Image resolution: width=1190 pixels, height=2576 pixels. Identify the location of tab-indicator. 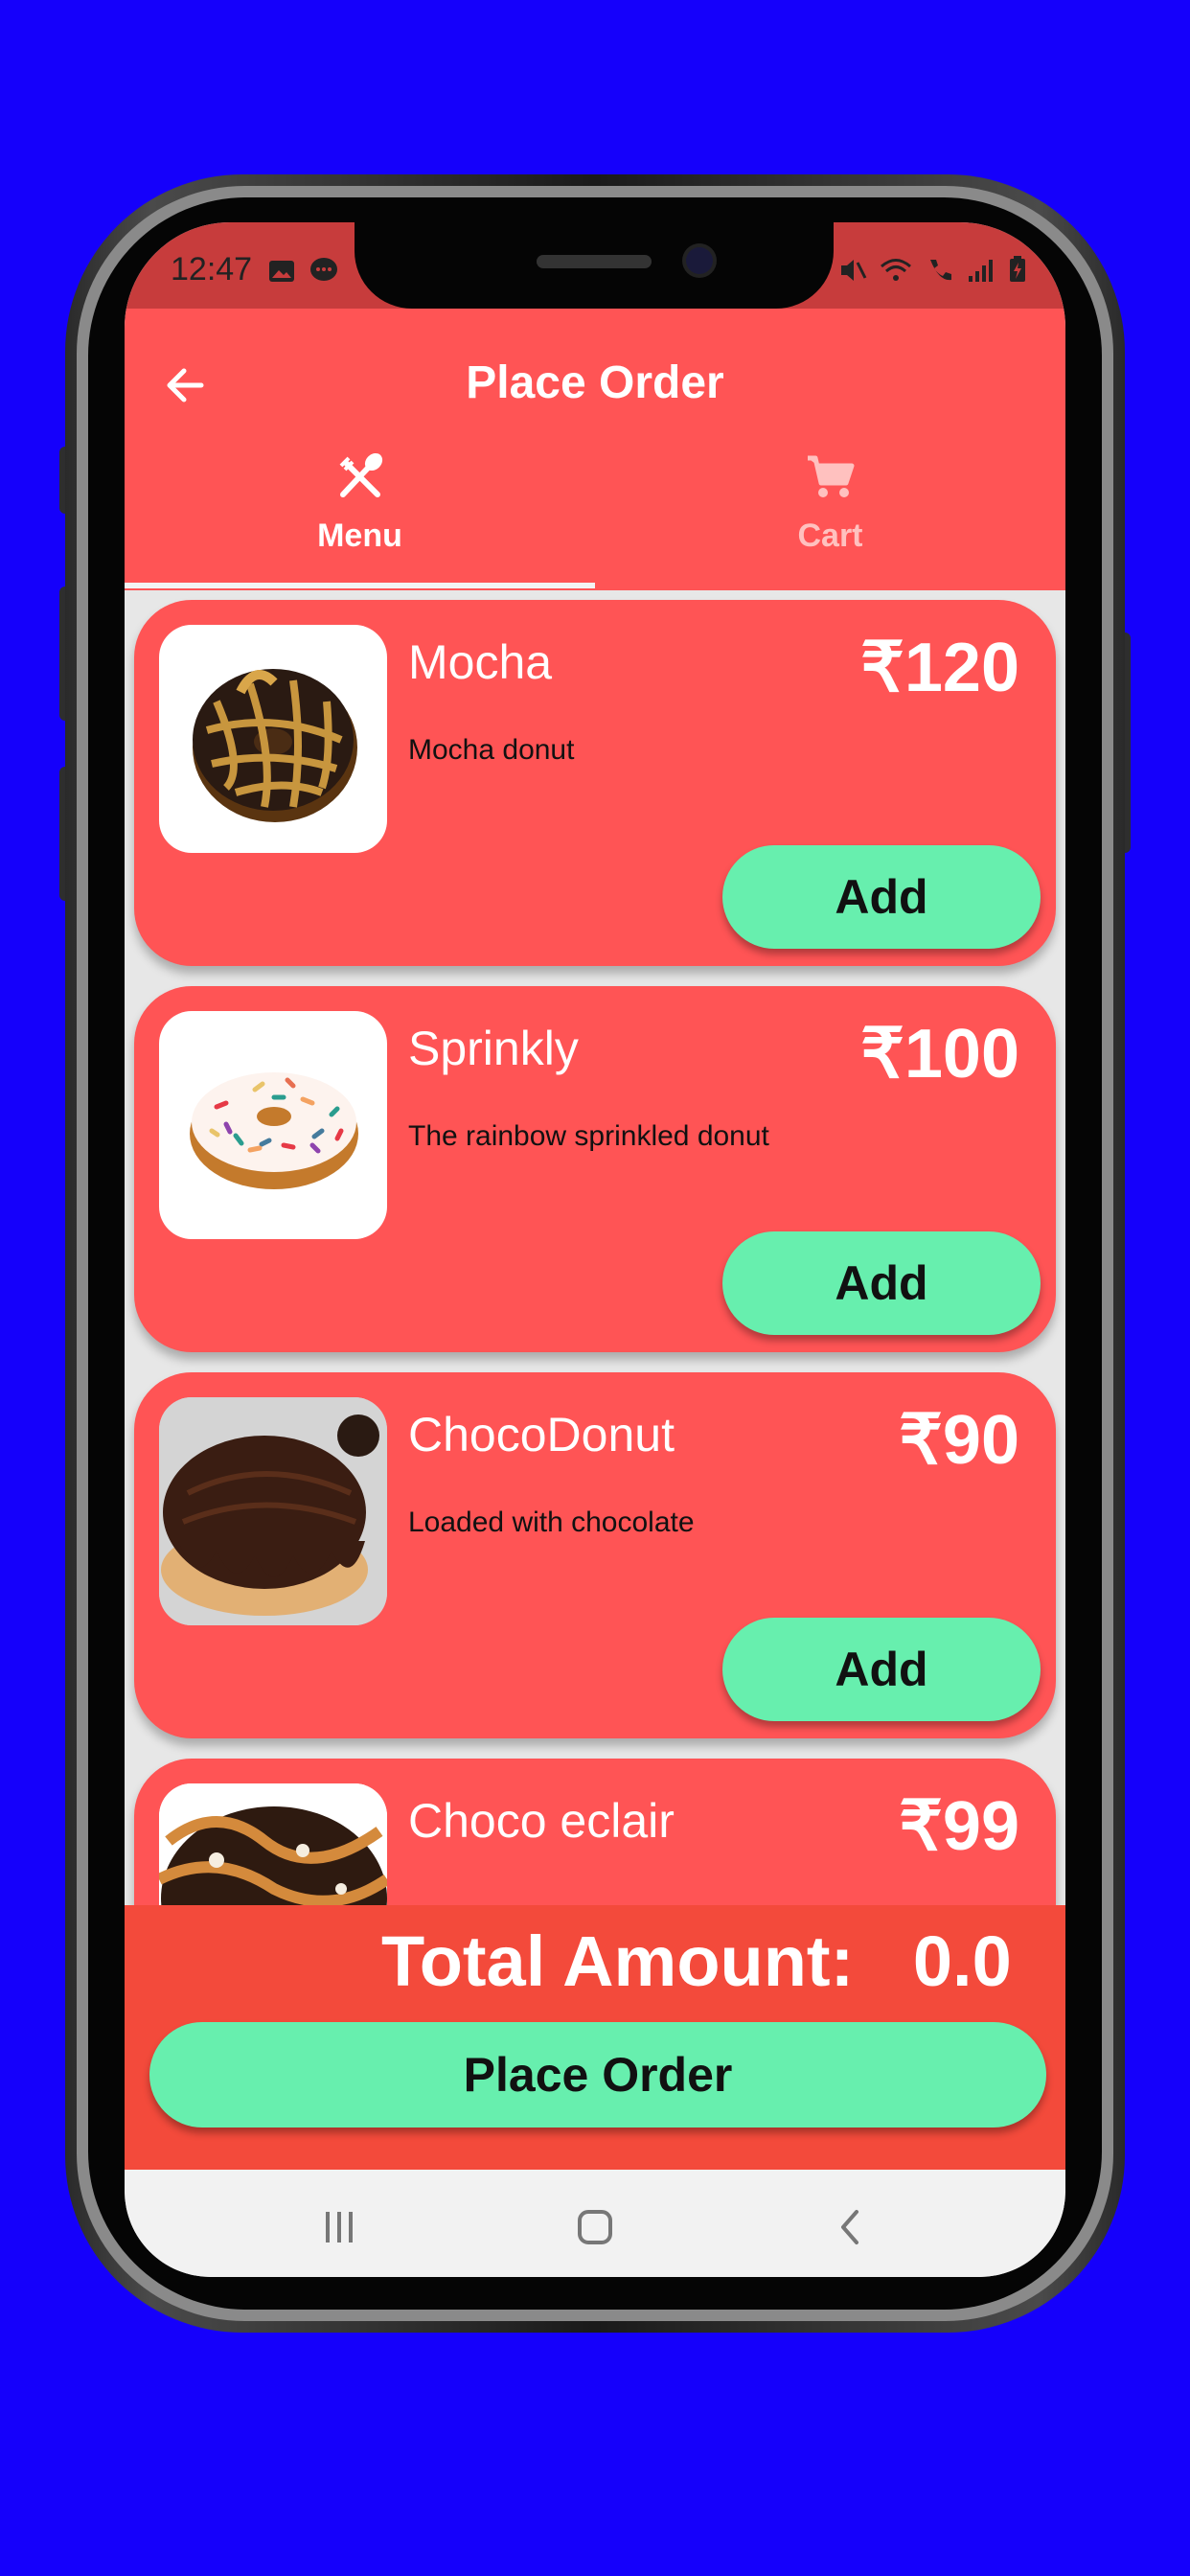
(360, 585).